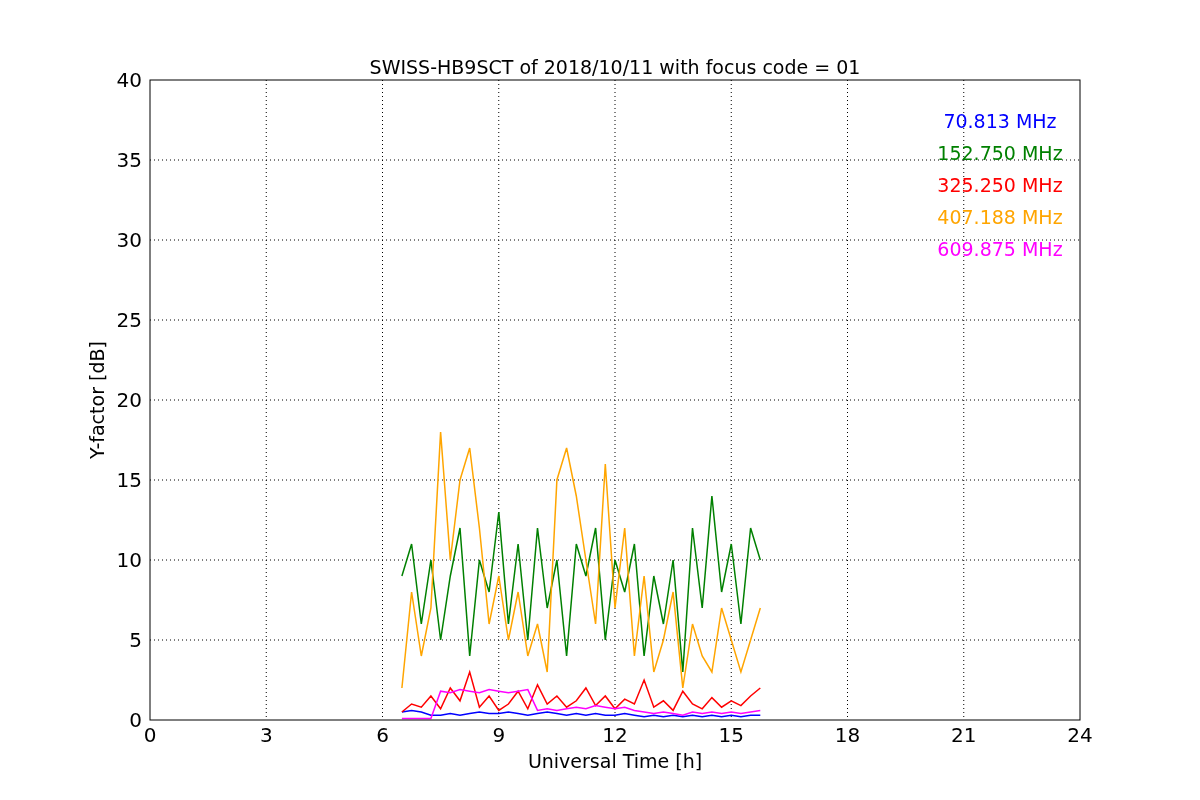 Image resolution: width=1200 pixels, height=800 pixels. What do you see at coordinates (129, 560) in the screenshot?
I see `tick-label: 10` at bounding box center [129, 560].